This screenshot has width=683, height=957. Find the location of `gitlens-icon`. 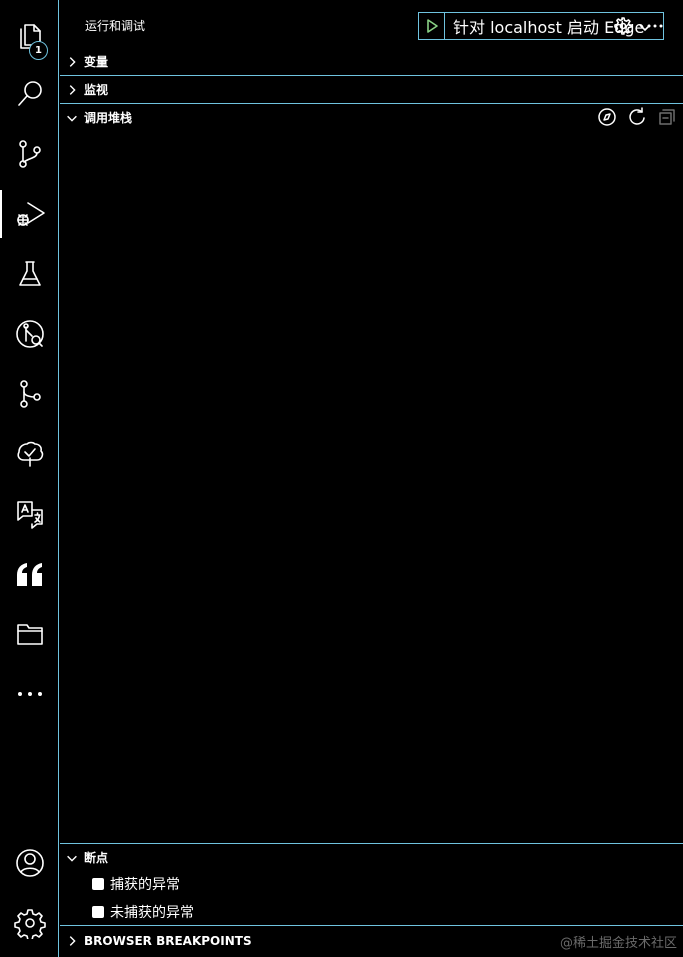

gitlens-icon is located at coordinates (29, 334).